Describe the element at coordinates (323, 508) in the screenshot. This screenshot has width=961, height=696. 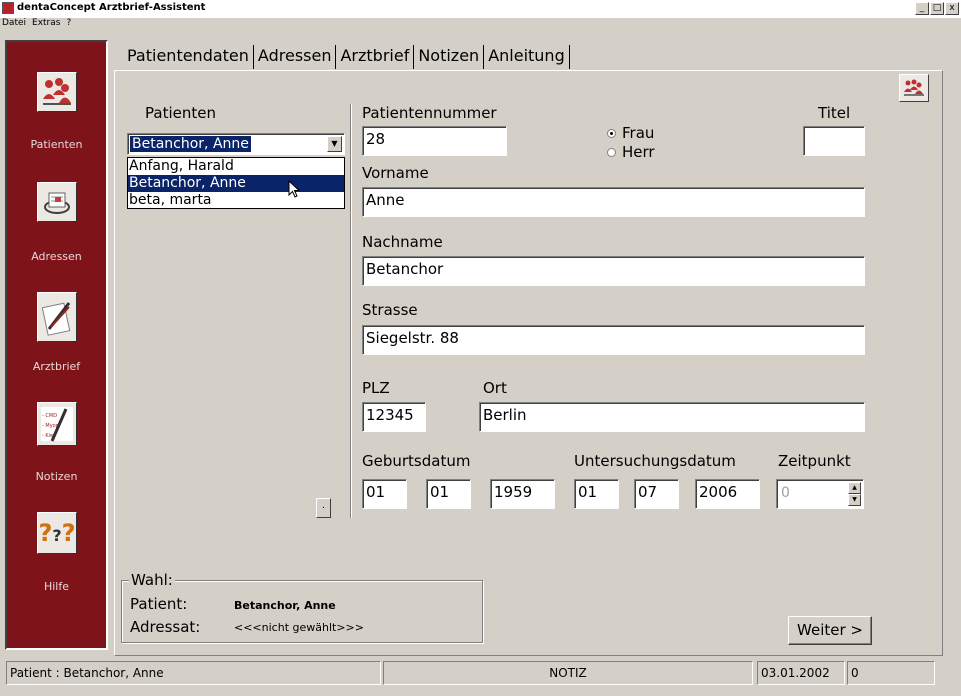
I see `small-button: .` at that location.